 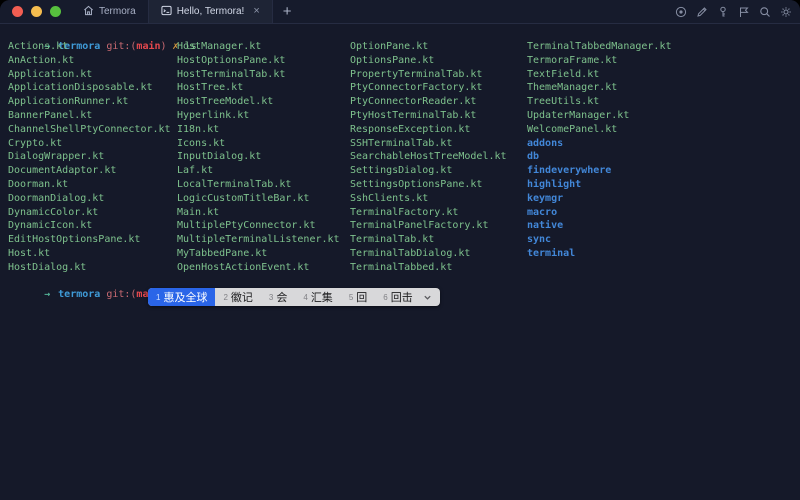 I want to click on file-entry: DynamicColor.kt, so click(x=53, y=212).